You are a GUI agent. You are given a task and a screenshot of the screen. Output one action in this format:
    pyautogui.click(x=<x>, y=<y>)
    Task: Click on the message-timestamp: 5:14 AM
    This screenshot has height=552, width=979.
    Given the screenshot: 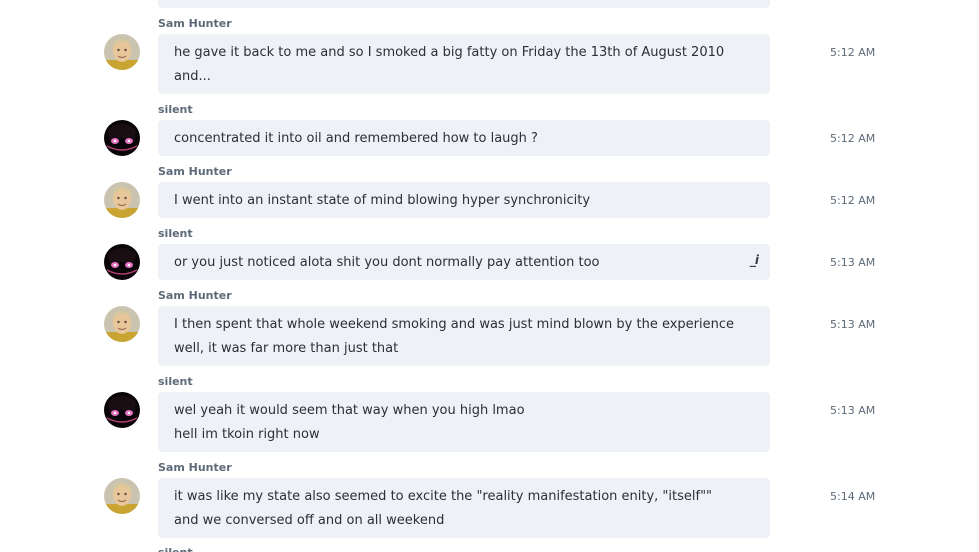 What is the action you would take?
    pyautogui.click(x=853, y=496)
    